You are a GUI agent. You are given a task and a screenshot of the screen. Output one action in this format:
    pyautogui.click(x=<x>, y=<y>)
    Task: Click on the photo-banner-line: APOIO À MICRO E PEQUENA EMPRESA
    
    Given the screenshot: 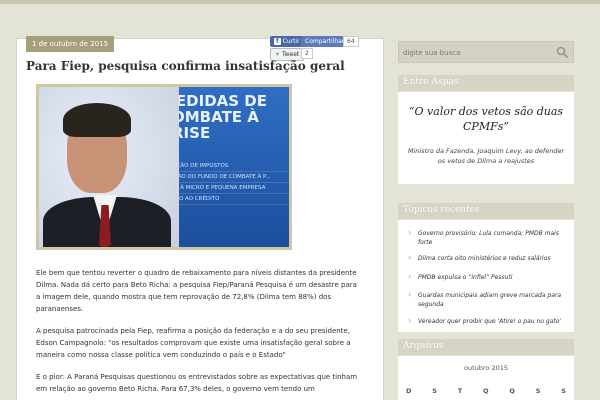 What is the action you would take?
    pyautogui.click(x=225, y=188)
    